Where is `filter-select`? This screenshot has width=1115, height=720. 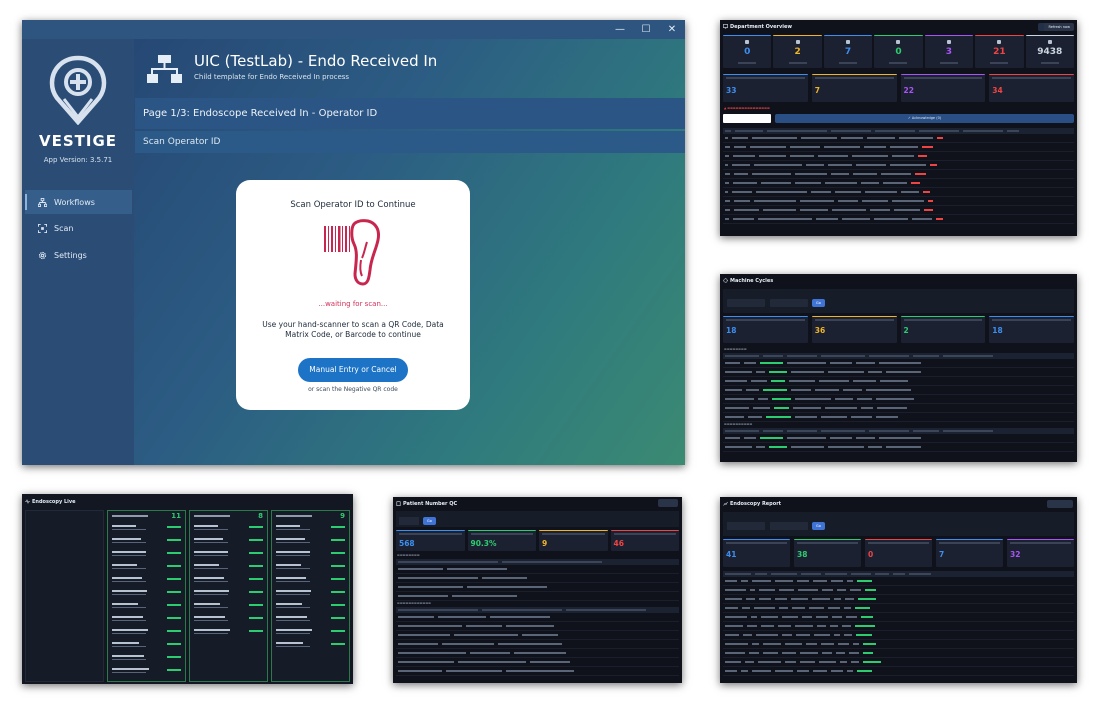
filter-select is located at coordinates (747, 118).